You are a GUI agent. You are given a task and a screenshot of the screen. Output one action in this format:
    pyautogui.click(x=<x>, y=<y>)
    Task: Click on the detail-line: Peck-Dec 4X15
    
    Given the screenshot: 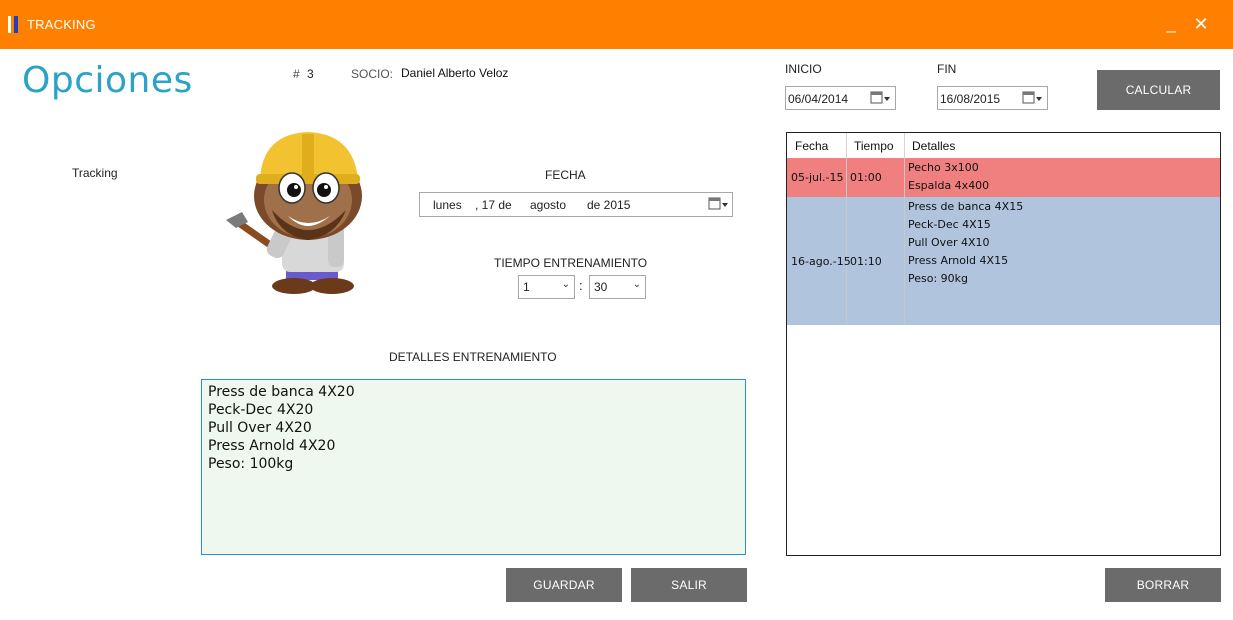 What is the action you would take?
    pyautogui.click(x=949, y=224)
    